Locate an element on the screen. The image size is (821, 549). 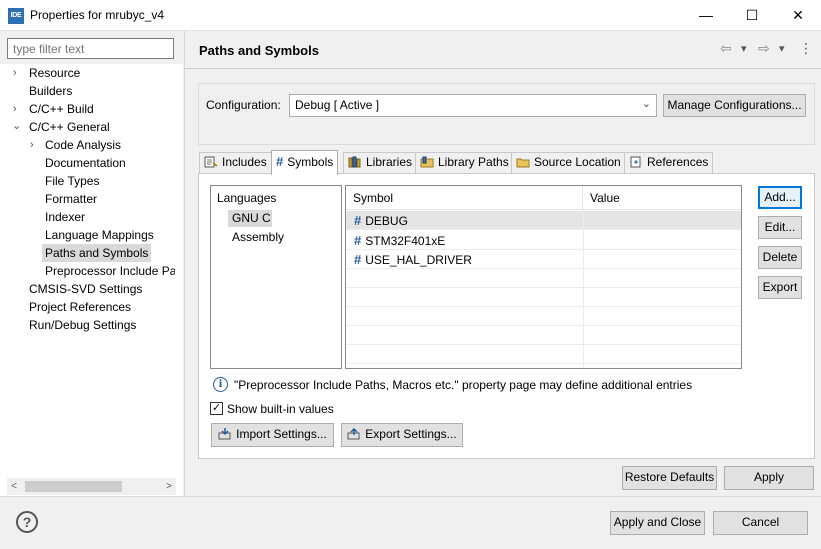
tree-item-paths-and-symbols: Paths and Symbols is located at coordinates (97, 253).